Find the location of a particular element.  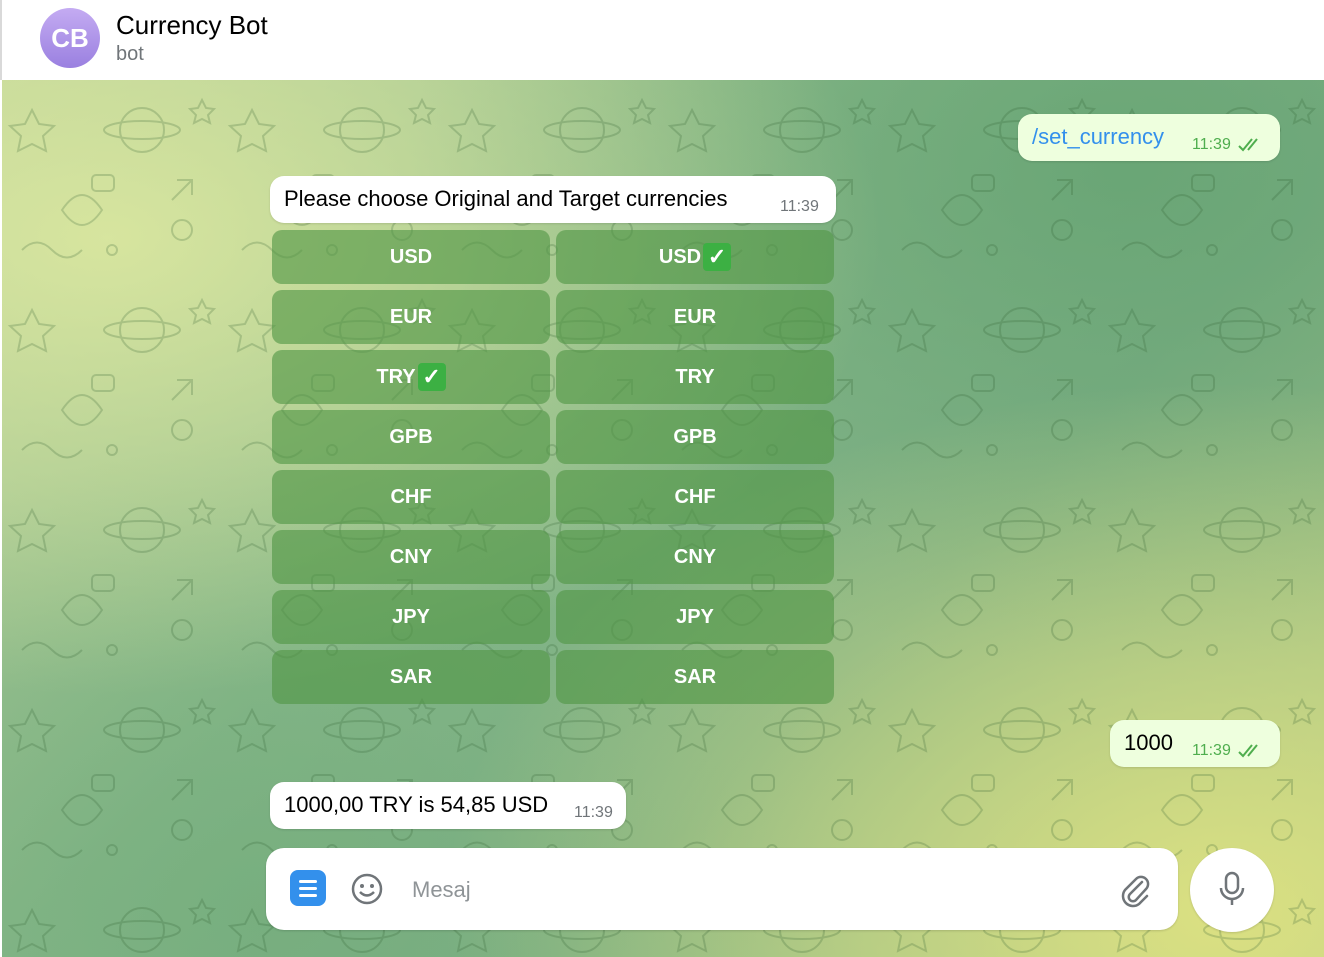

keyboard-button-original-try: TRY ✓ is located at coordinates (411, 377).